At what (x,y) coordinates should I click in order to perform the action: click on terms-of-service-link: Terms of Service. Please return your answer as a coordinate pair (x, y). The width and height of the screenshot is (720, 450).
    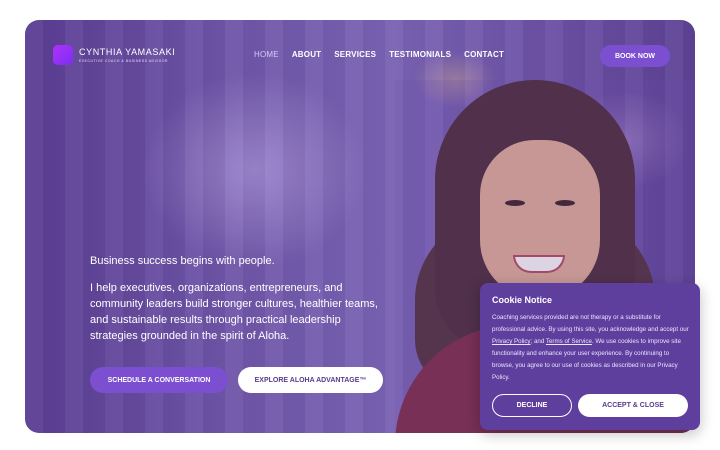
    Looking at the image, I should click on (569, 341).